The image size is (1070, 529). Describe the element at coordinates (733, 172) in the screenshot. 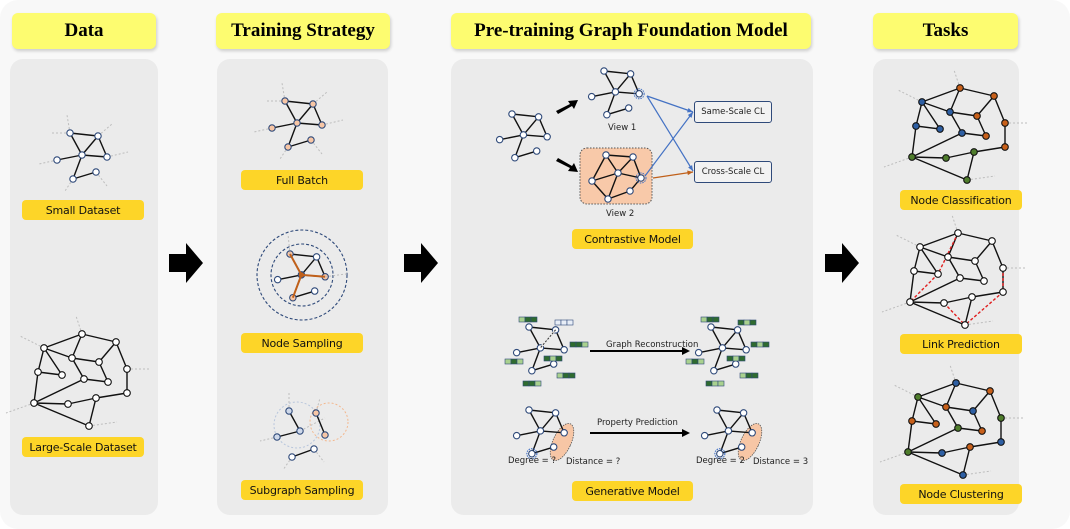

I see `cross-scale-cl-box: Cross-Scale CL` at that location.